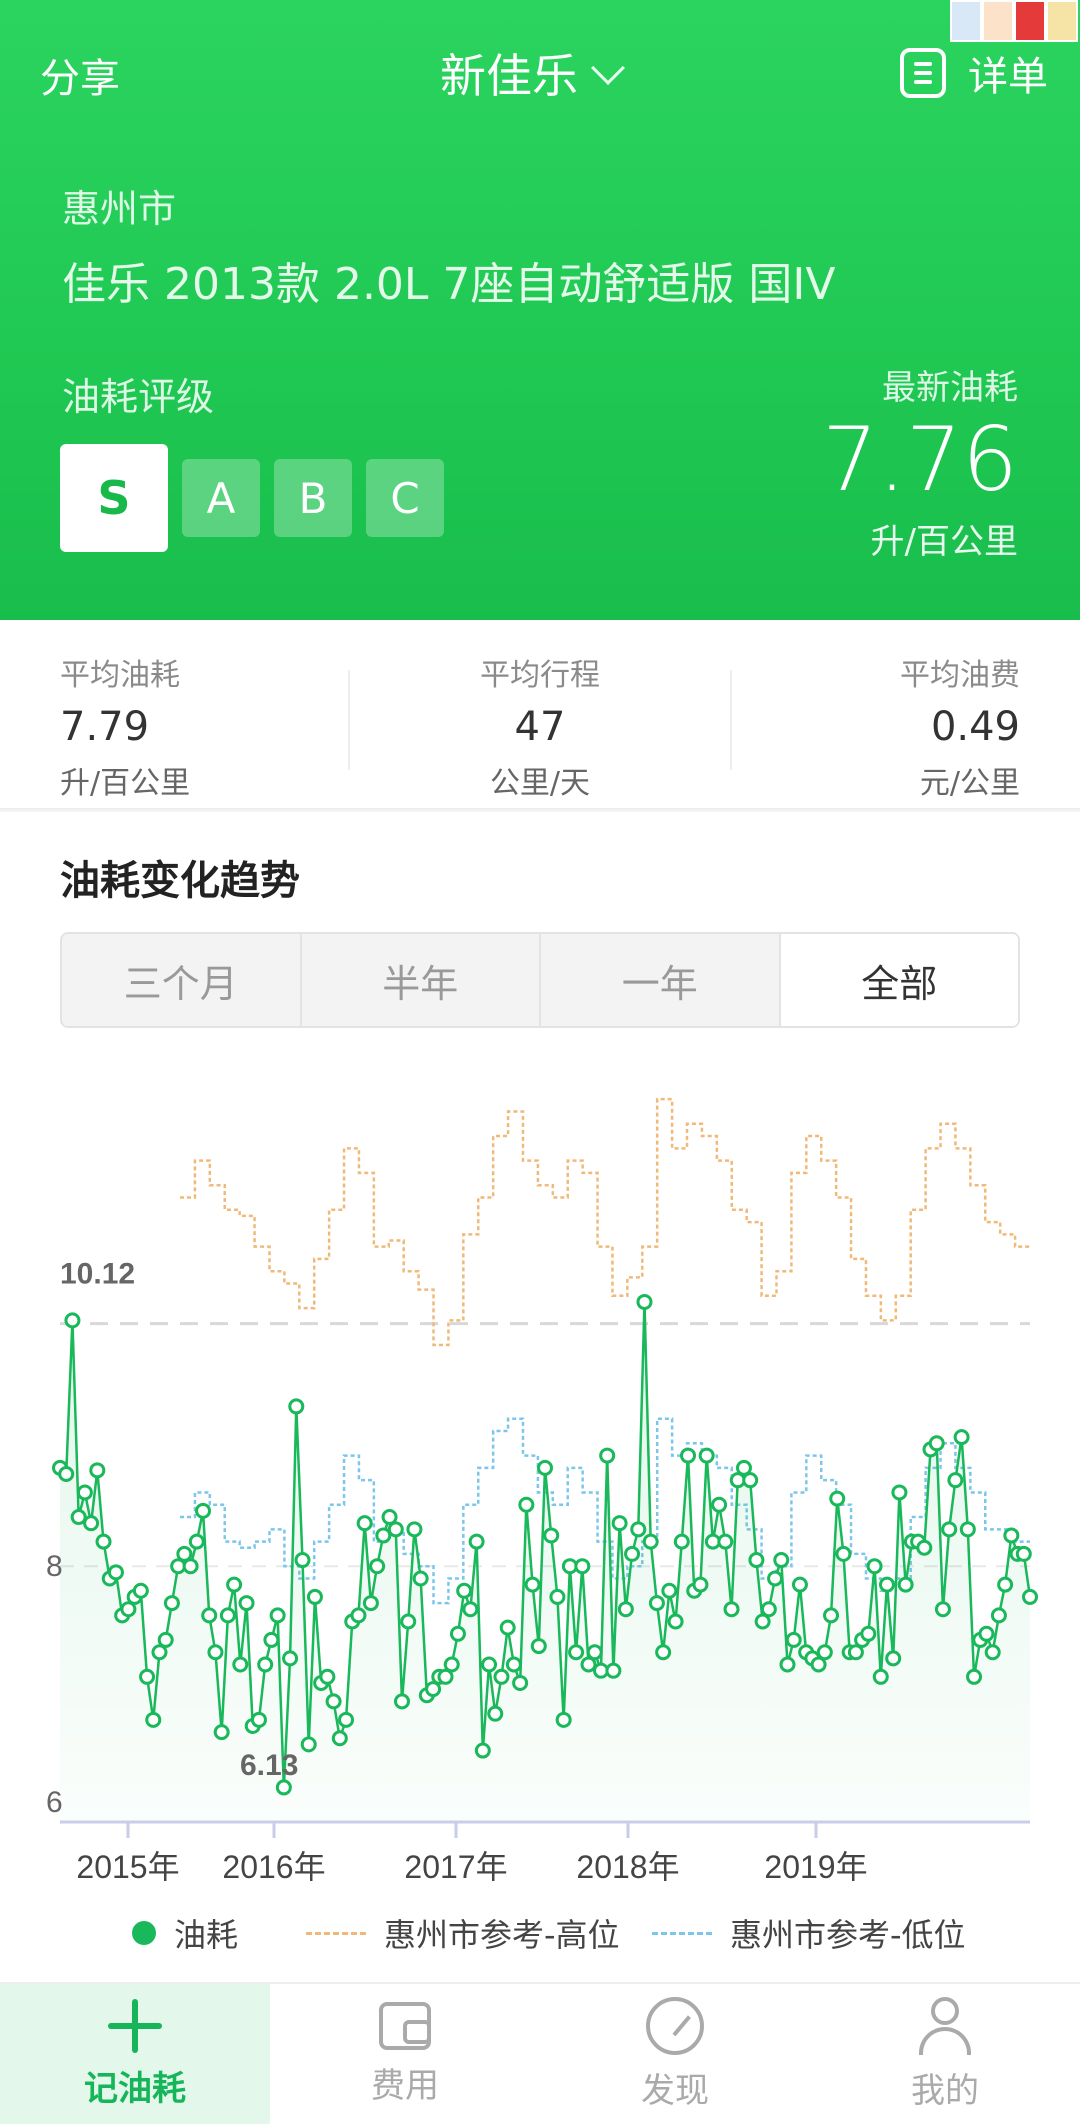  Describe the element at coordinates (127, 1867) in the screenshot. I see `x-tick-label: 2015年` at that location.